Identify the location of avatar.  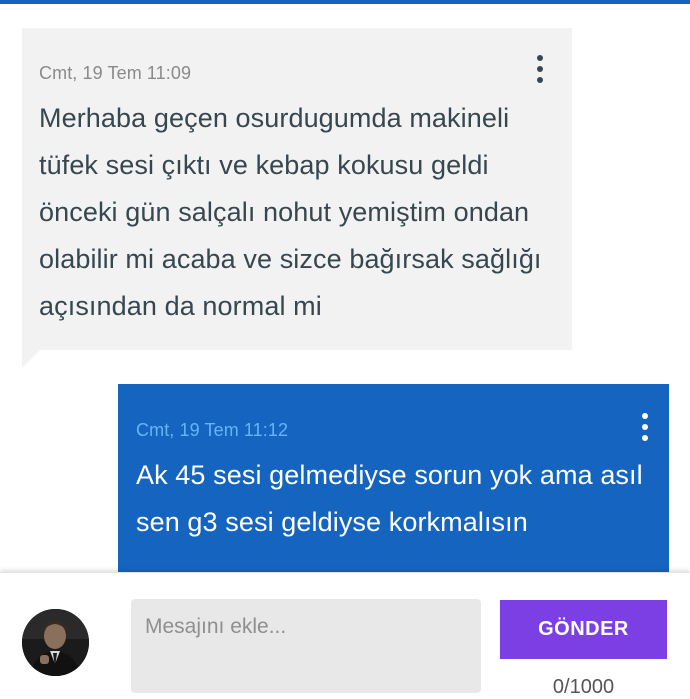
(55, 642).